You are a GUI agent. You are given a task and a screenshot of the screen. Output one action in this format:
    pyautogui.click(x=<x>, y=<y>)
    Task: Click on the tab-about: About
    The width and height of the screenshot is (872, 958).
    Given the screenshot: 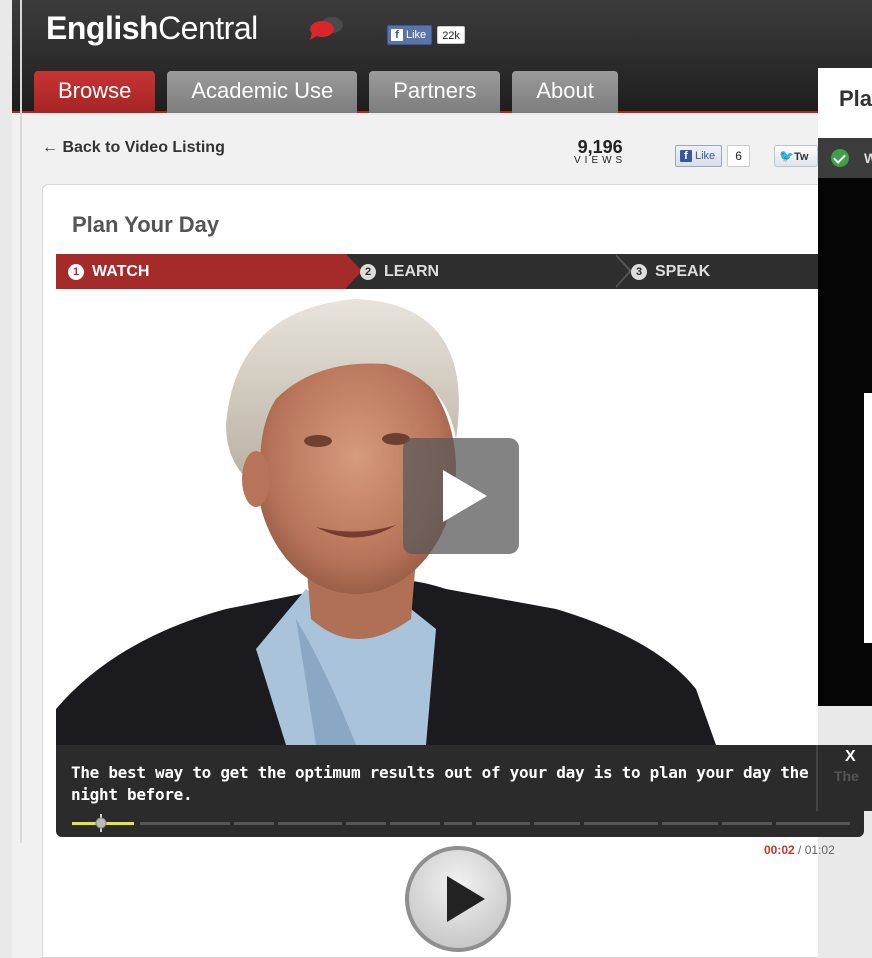 What is the action you would take?
    pyautogui.click(x=565, y=92)
    